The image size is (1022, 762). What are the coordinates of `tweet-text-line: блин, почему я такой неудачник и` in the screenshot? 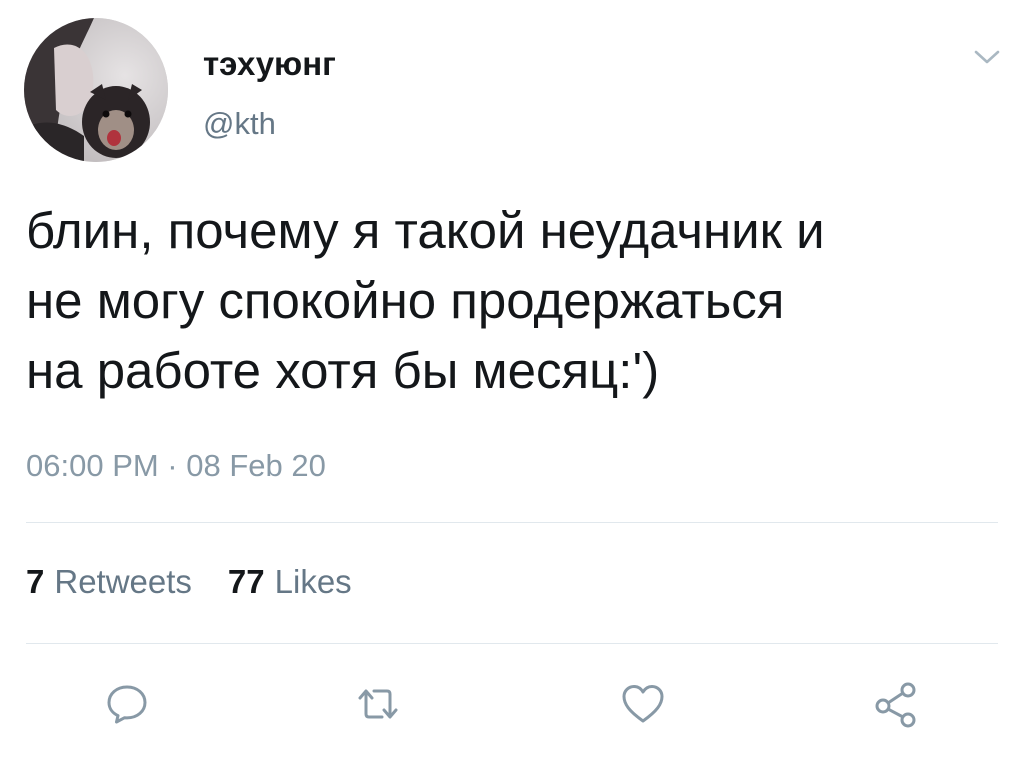 It's located at (425, 230).